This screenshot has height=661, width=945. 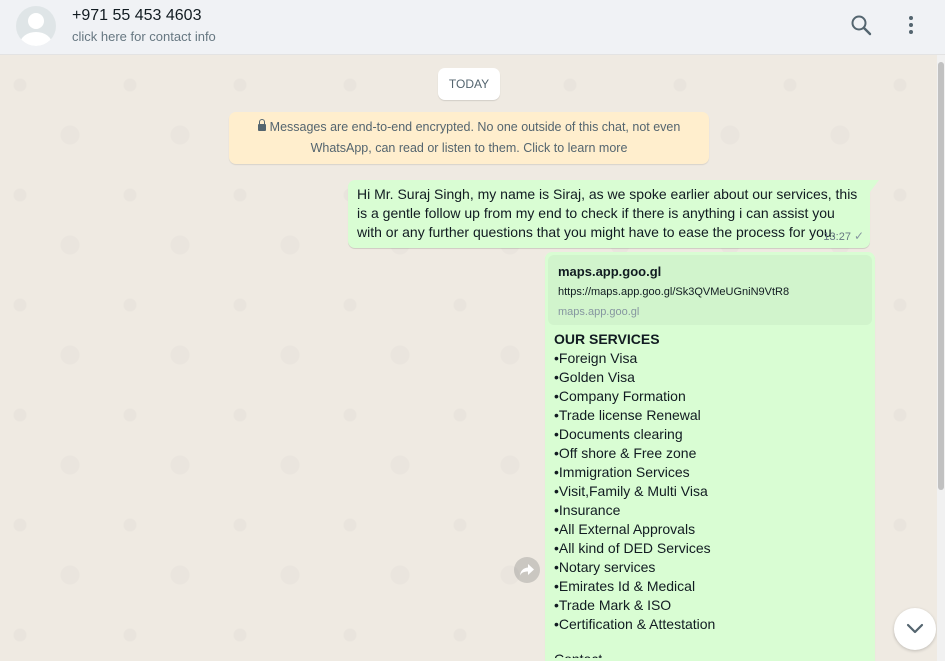 I want to click on avatar-body, so click(x=36, y=39).